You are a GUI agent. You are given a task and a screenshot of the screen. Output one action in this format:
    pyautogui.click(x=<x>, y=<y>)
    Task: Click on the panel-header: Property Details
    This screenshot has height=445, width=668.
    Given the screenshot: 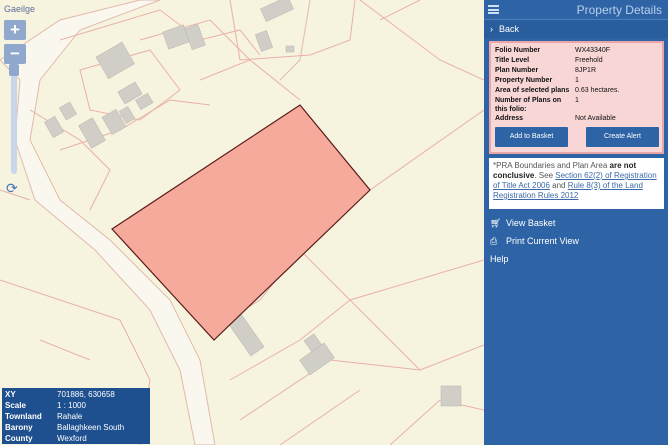 What is the action you would take?
    pyautogui.click(x=576, y=10)
    